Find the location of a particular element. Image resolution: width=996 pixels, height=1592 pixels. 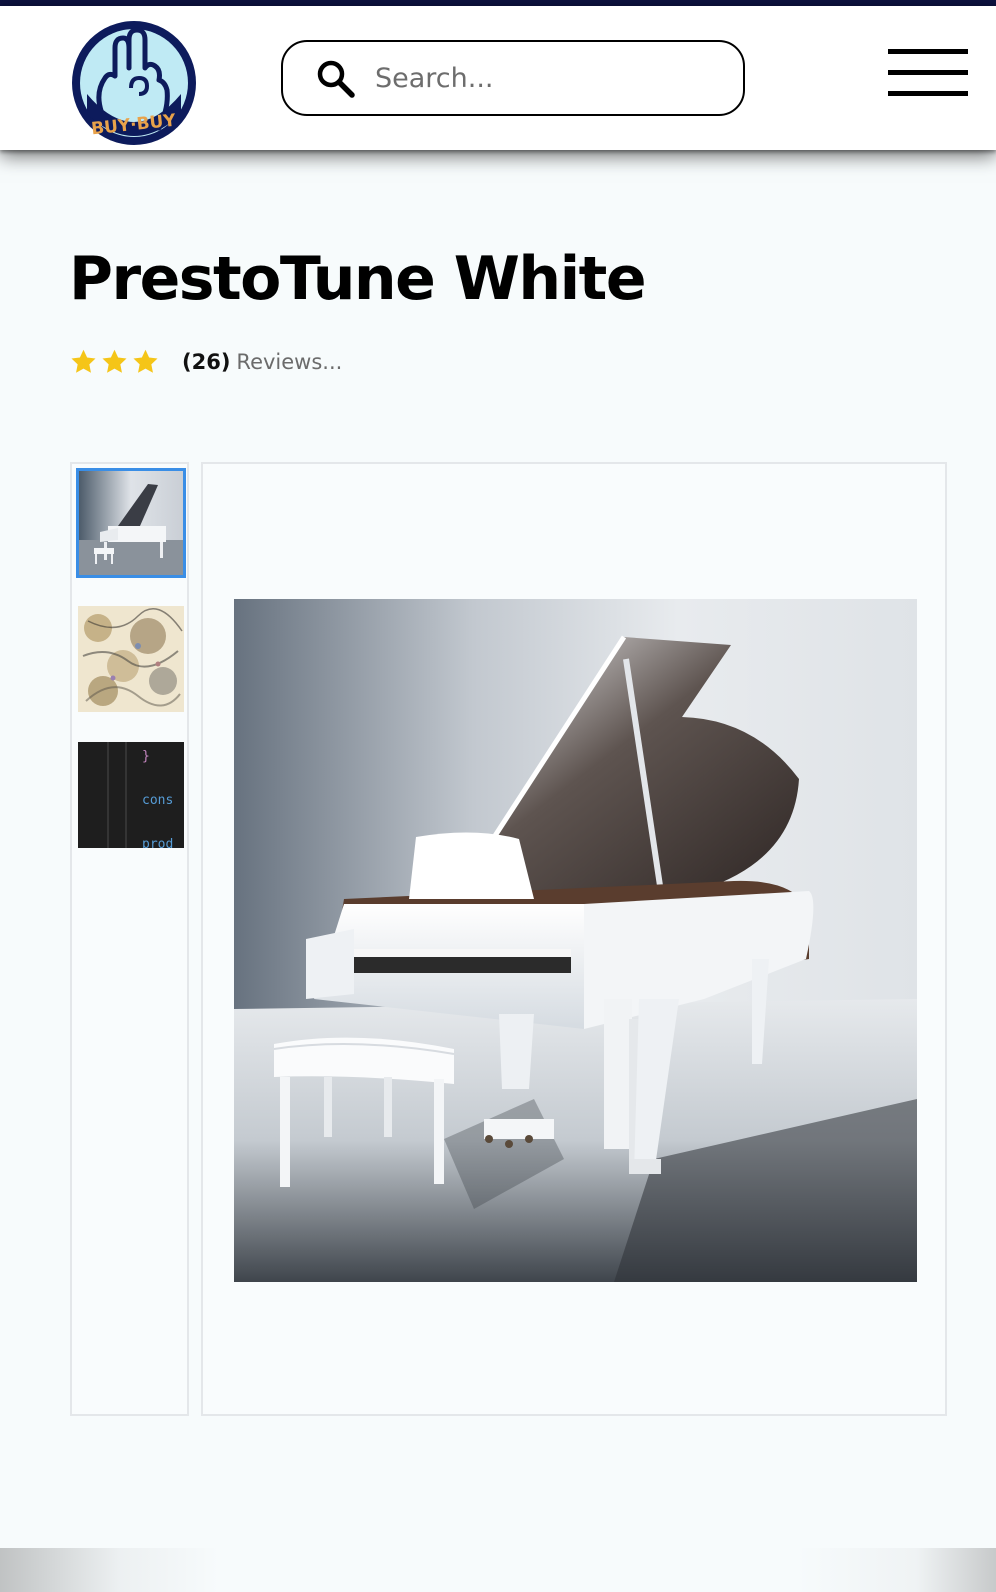

hand-logo-icon: BUY·BUY is located at coordinates (134, 83).